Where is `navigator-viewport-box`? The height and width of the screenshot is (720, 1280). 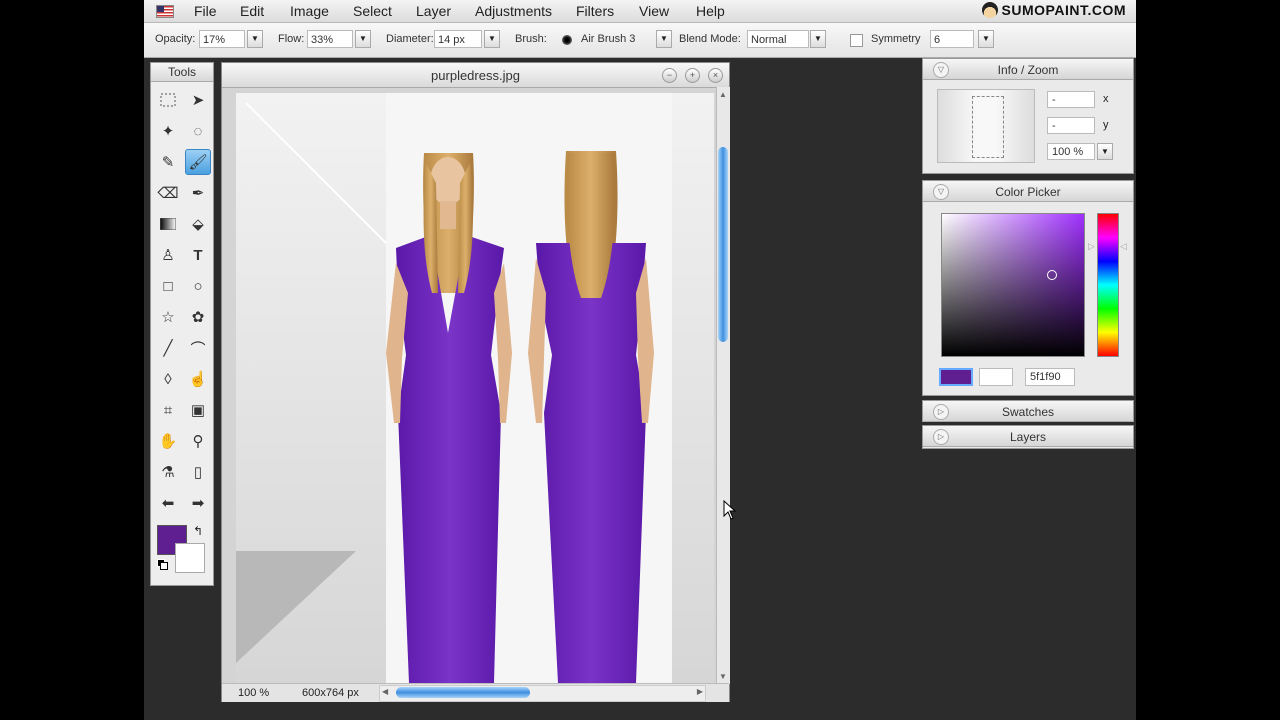
navigator-viewport-box is located at coordinates (988, 127).